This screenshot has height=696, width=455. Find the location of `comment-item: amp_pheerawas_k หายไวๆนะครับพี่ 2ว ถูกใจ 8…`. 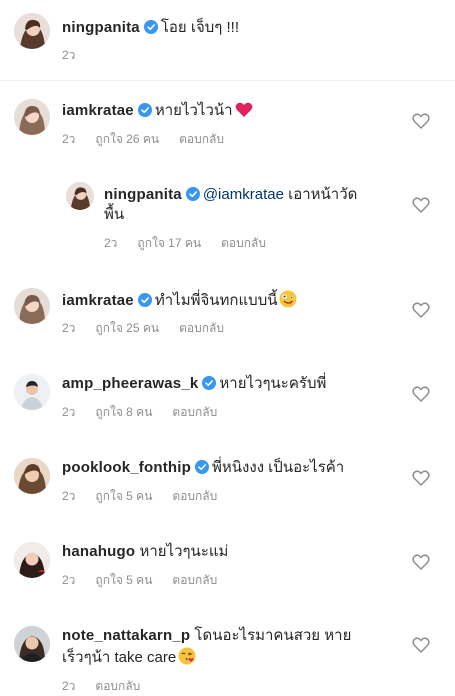

comment-item: amp_pheerawas_k หายไวๆนะครับพี่ 2ว ถูกใจ 8… is located at coordinates (227, 384).